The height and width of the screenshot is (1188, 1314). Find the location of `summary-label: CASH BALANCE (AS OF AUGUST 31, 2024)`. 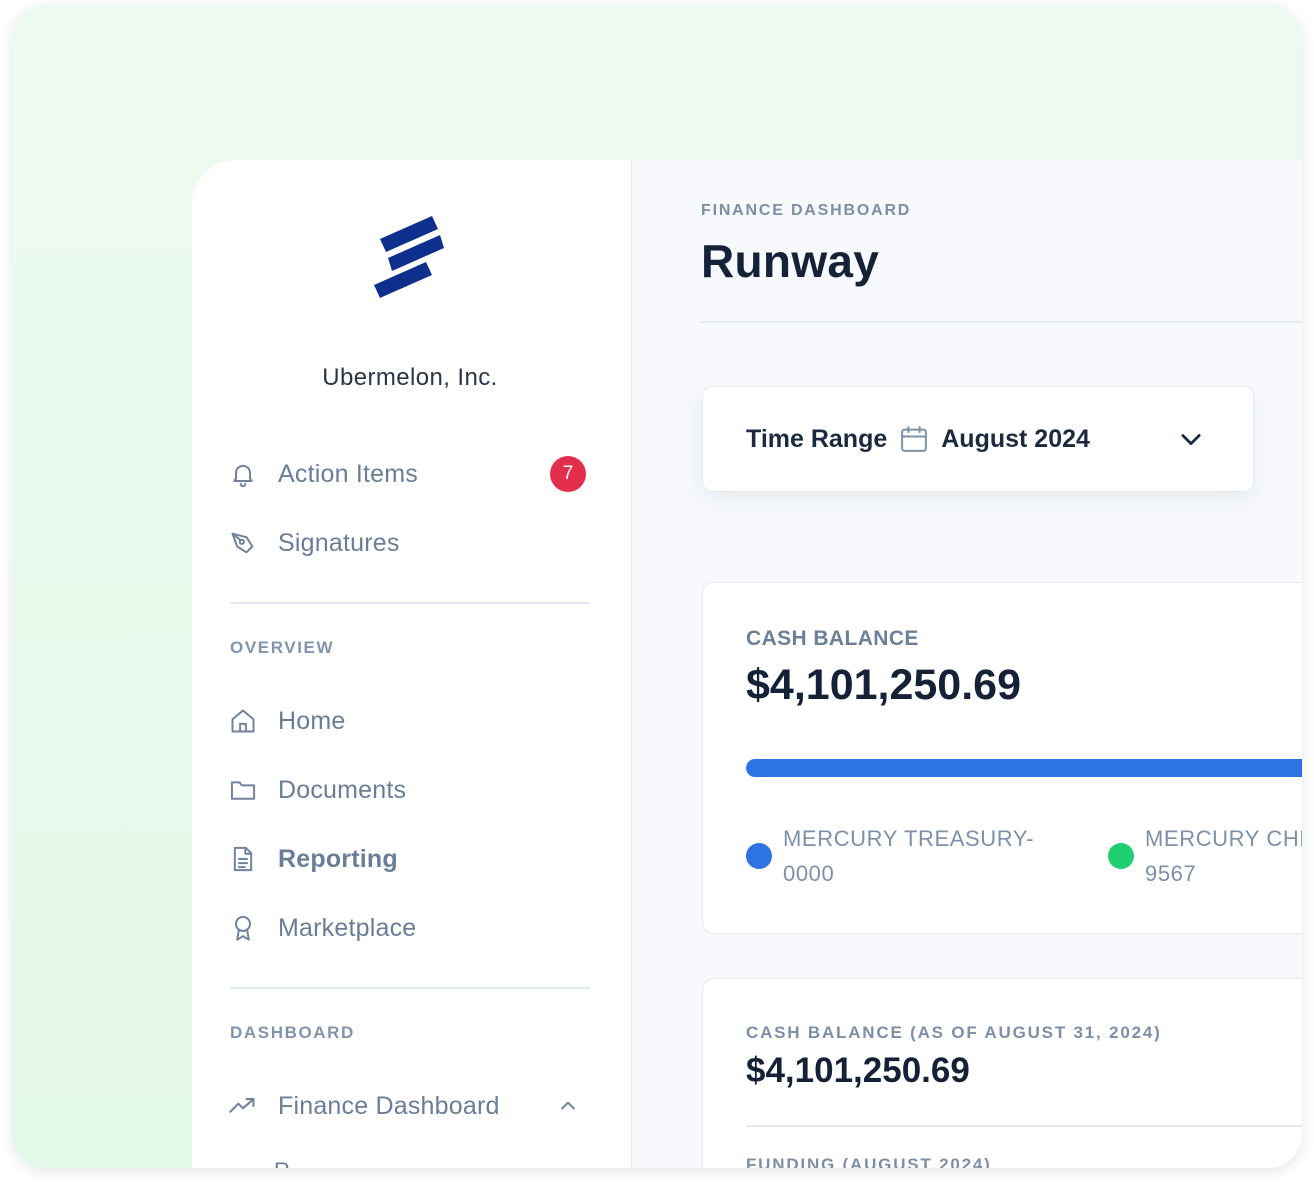

summary-label: CASH BALANCE (AS OF AUGUST 31, 2024) is located at coordinates (954, 1032).